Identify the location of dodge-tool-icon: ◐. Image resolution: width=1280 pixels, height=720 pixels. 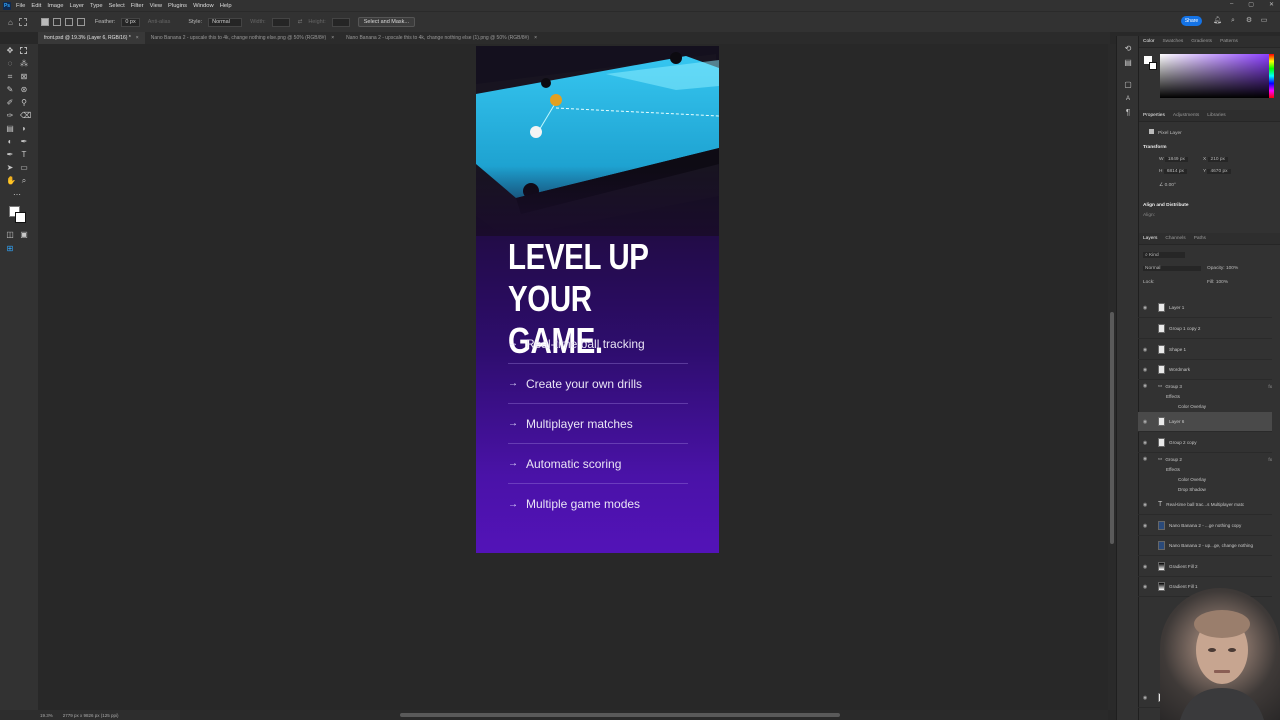
(10, 142).